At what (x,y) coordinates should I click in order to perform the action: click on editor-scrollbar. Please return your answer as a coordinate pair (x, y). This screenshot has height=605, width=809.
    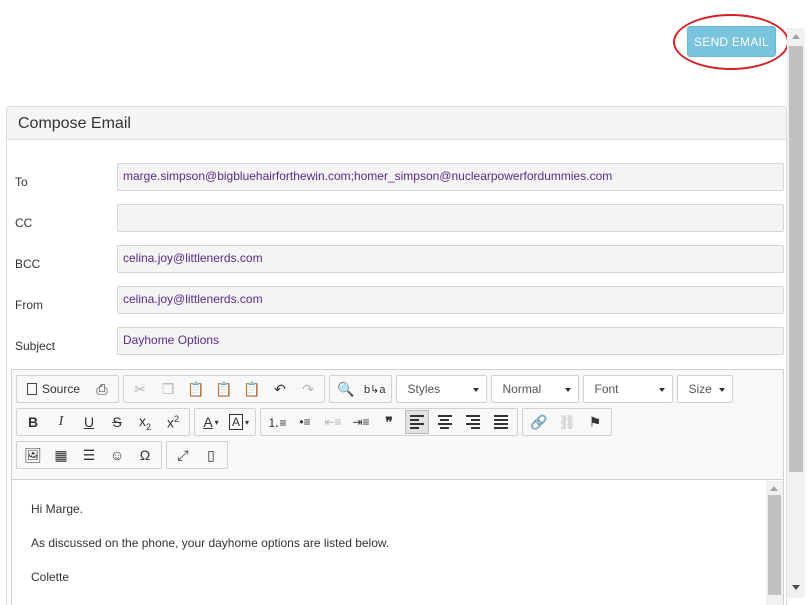
    Looking at the image, I should click on (774, 543).